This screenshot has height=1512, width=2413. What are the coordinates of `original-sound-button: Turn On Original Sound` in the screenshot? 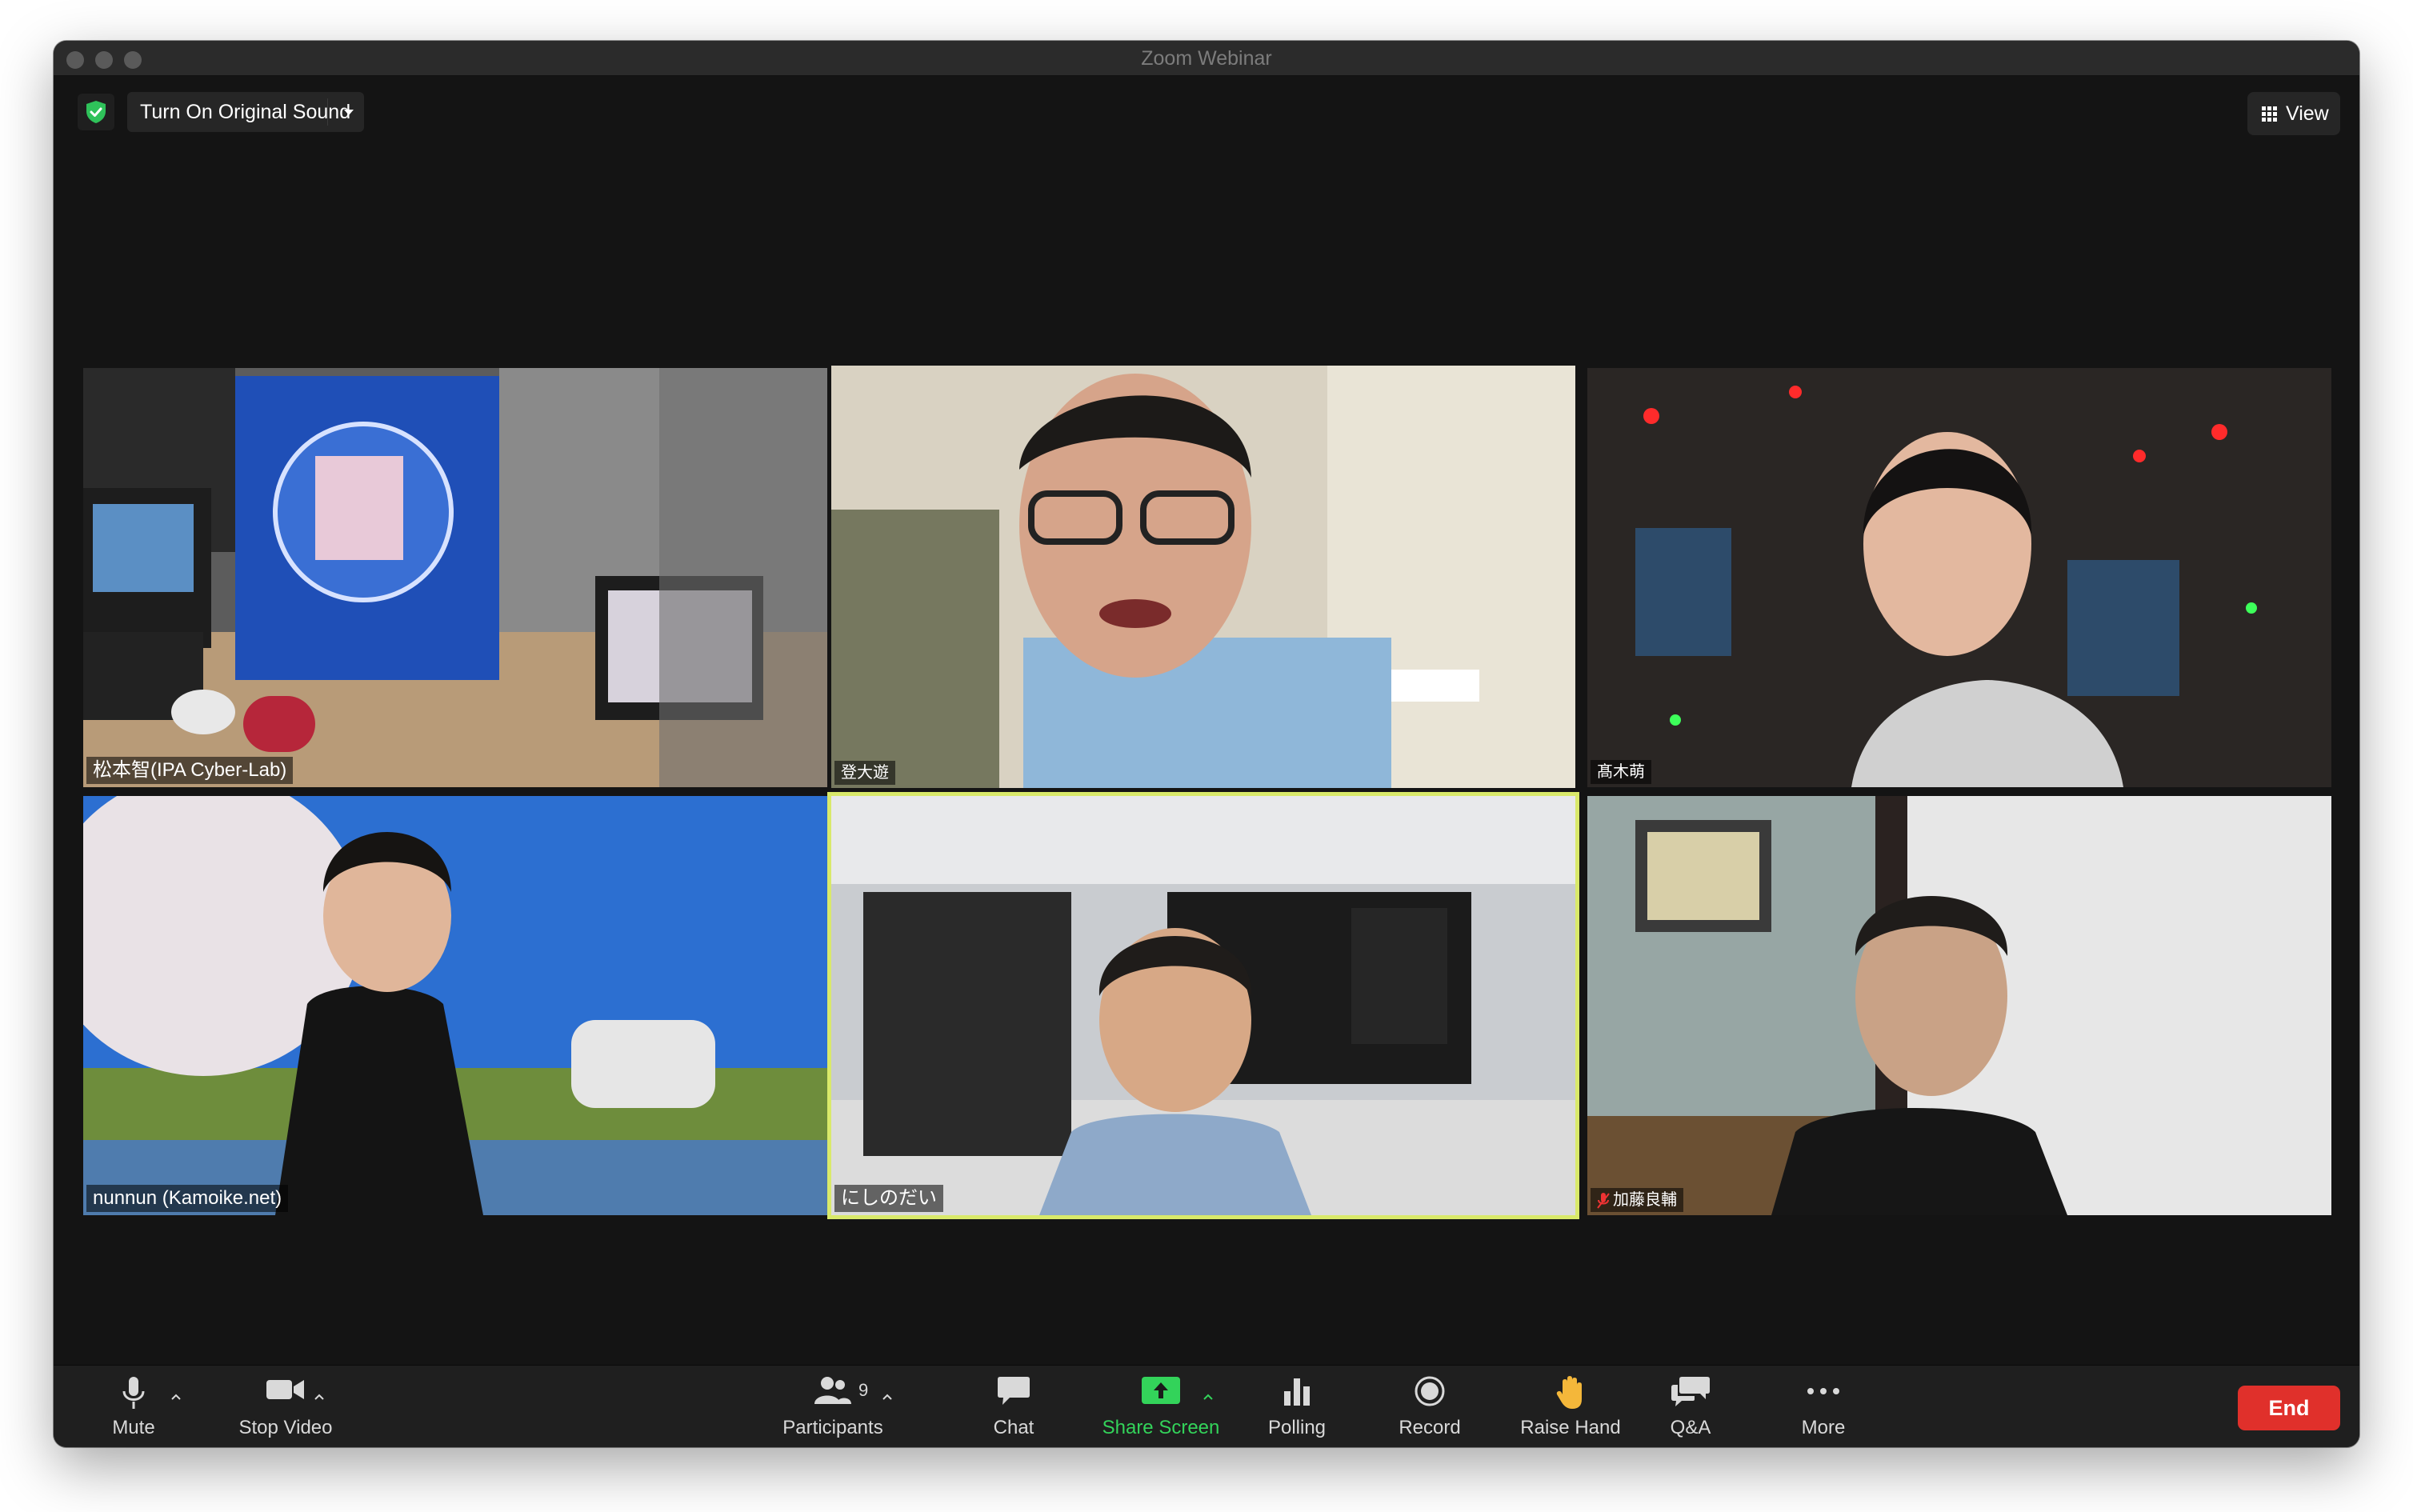 It's located at (245, 112).